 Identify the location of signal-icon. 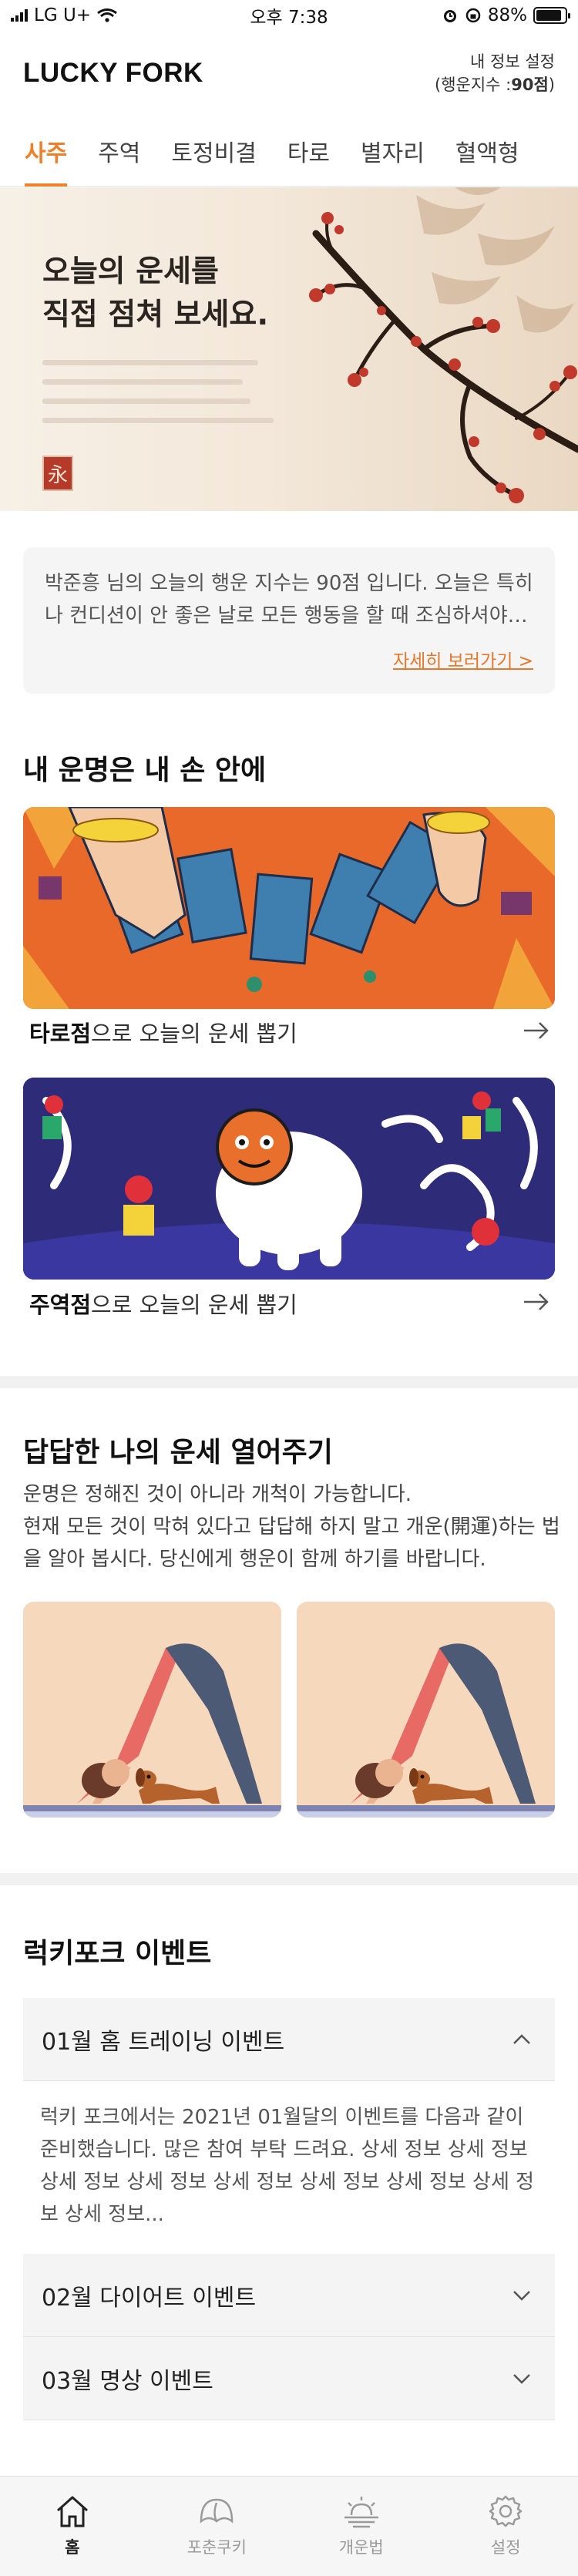
(19, 15).